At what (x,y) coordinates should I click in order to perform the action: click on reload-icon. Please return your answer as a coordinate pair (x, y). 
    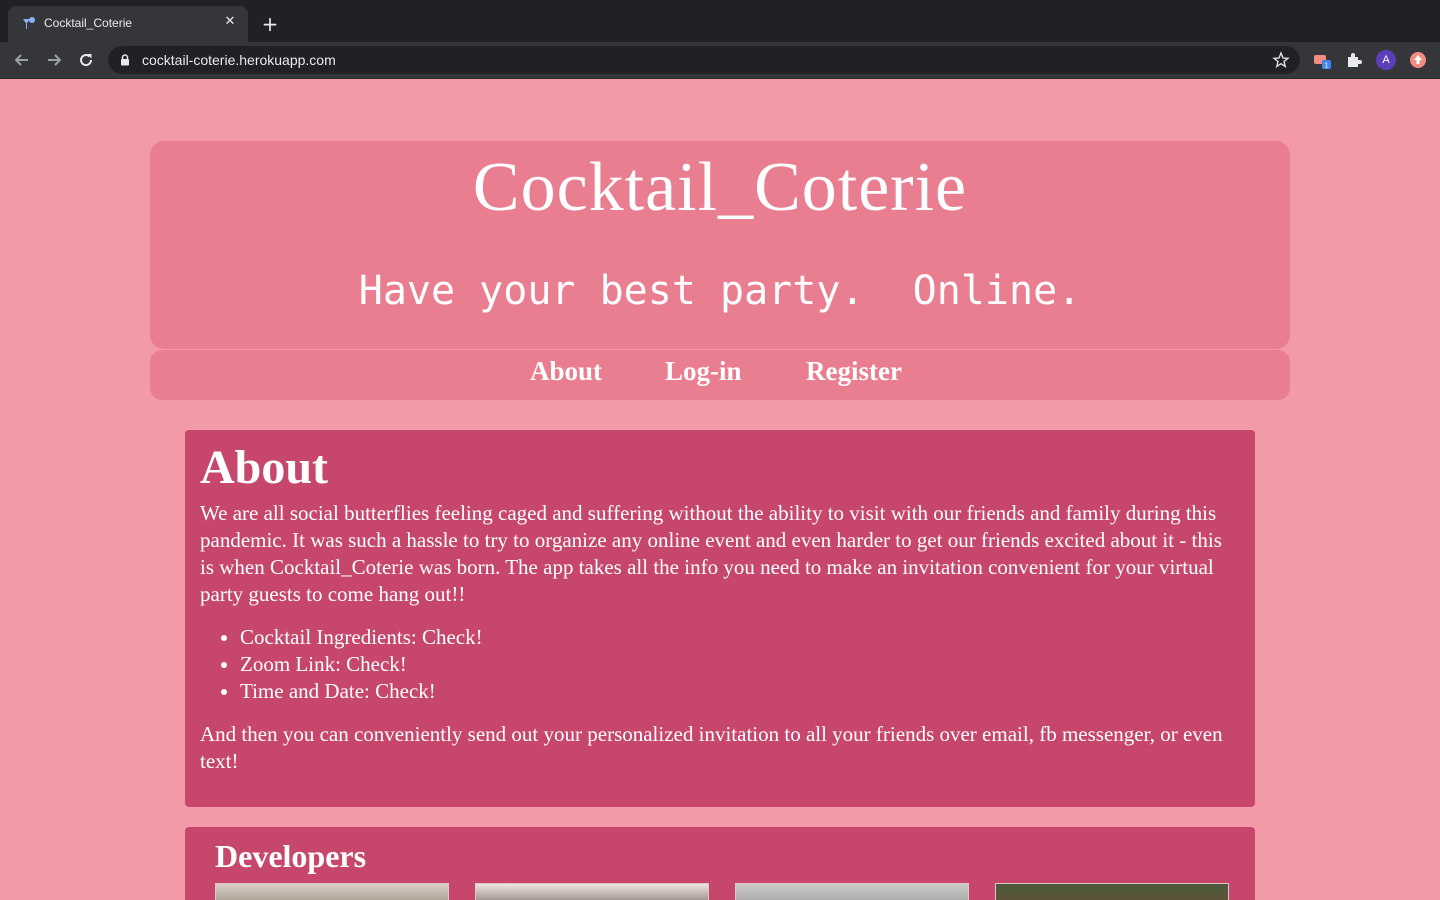
    Looking at the image, I should click on (86, 60).